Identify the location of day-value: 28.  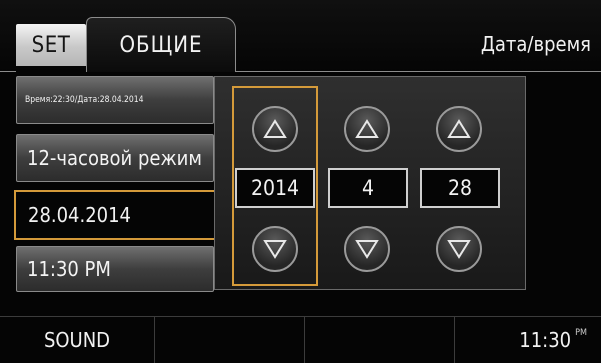
(460, 188).